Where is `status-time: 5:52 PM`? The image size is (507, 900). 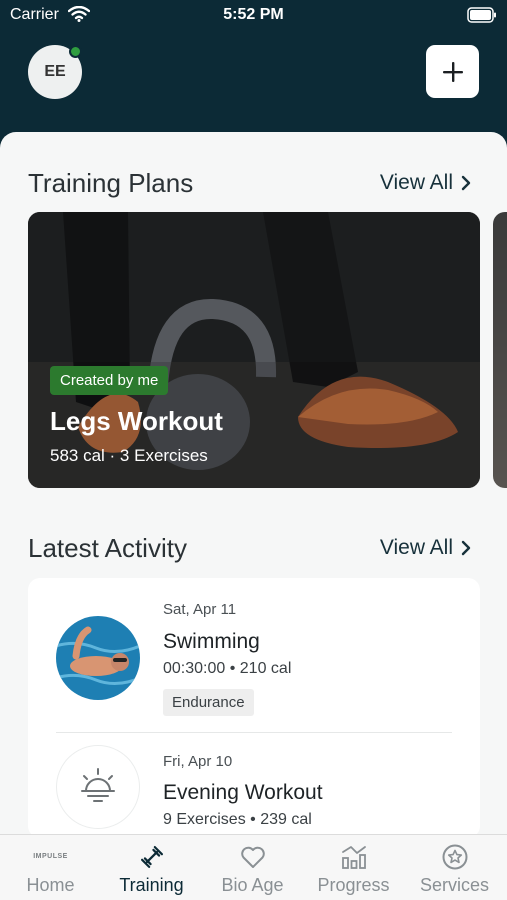 status-time: 5:52 PM is located at coordinates (253, 14).